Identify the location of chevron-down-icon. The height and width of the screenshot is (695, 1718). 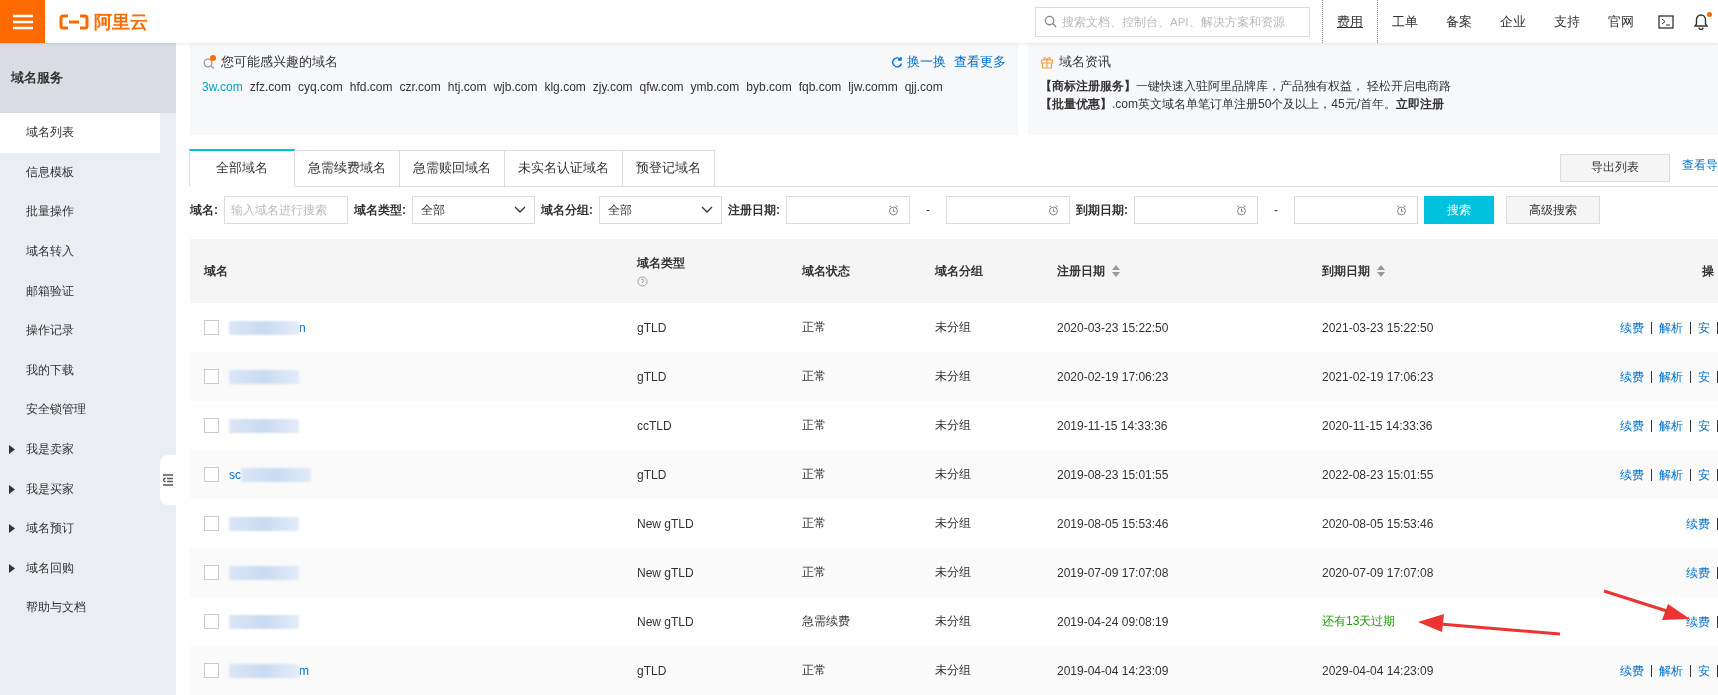
(520, 210).